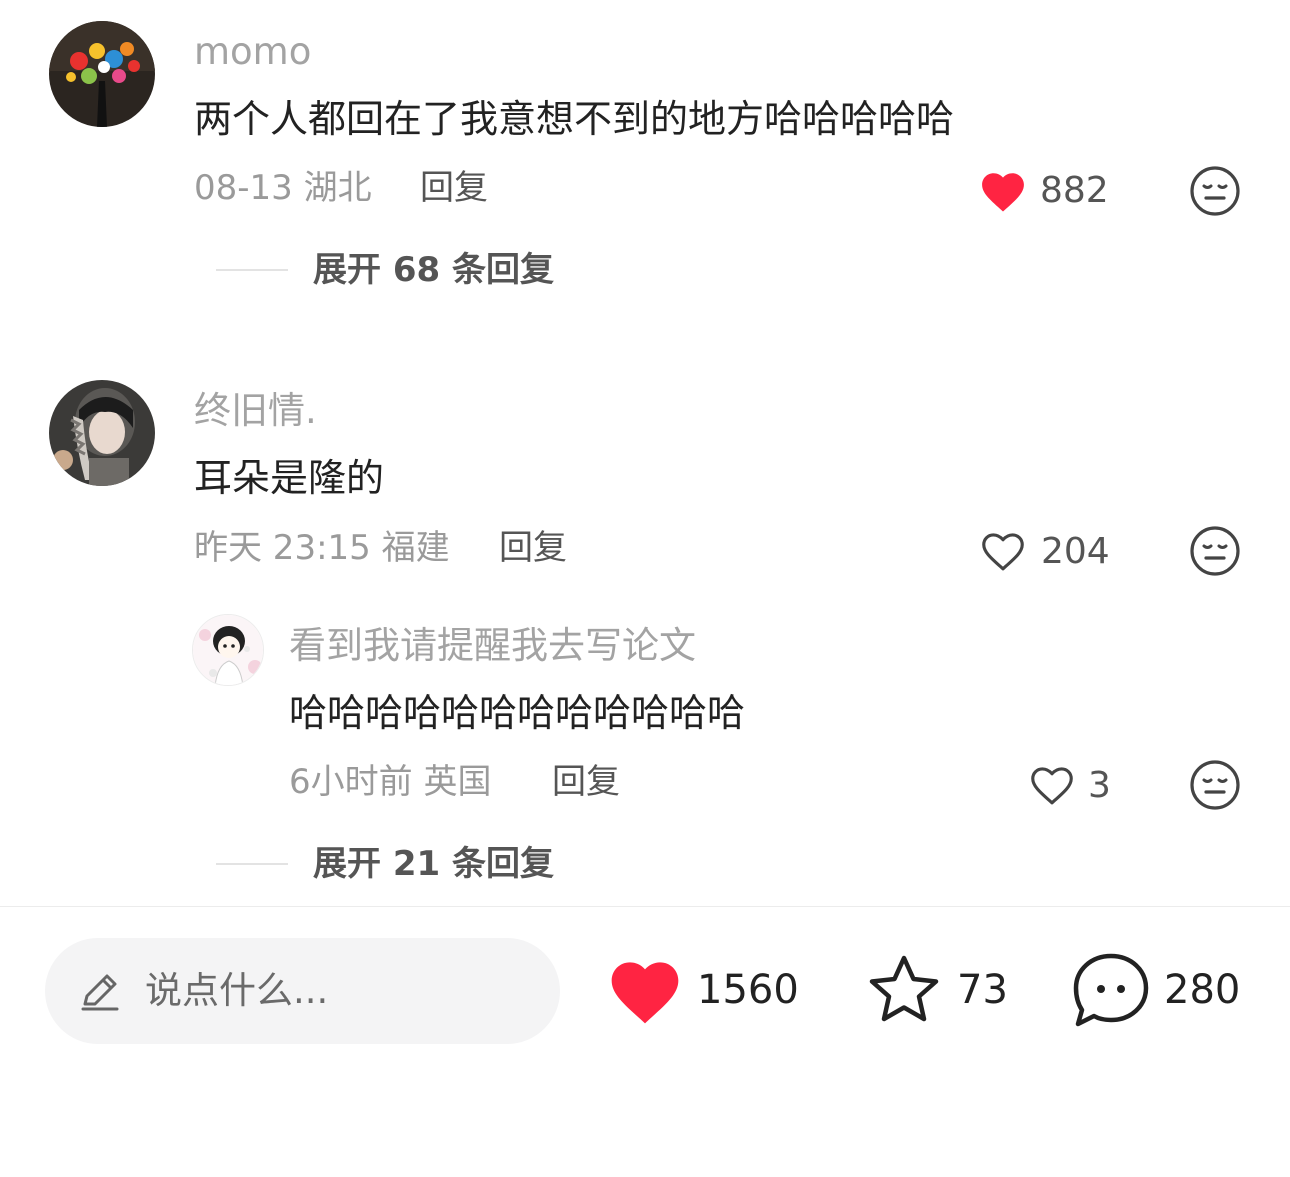 Image resolution: width=1290 pixels, height=1177 pixels. Describe the element at coordinates (1111, 990) in the screenshot. I see `comment-bubble-icon` at that location.